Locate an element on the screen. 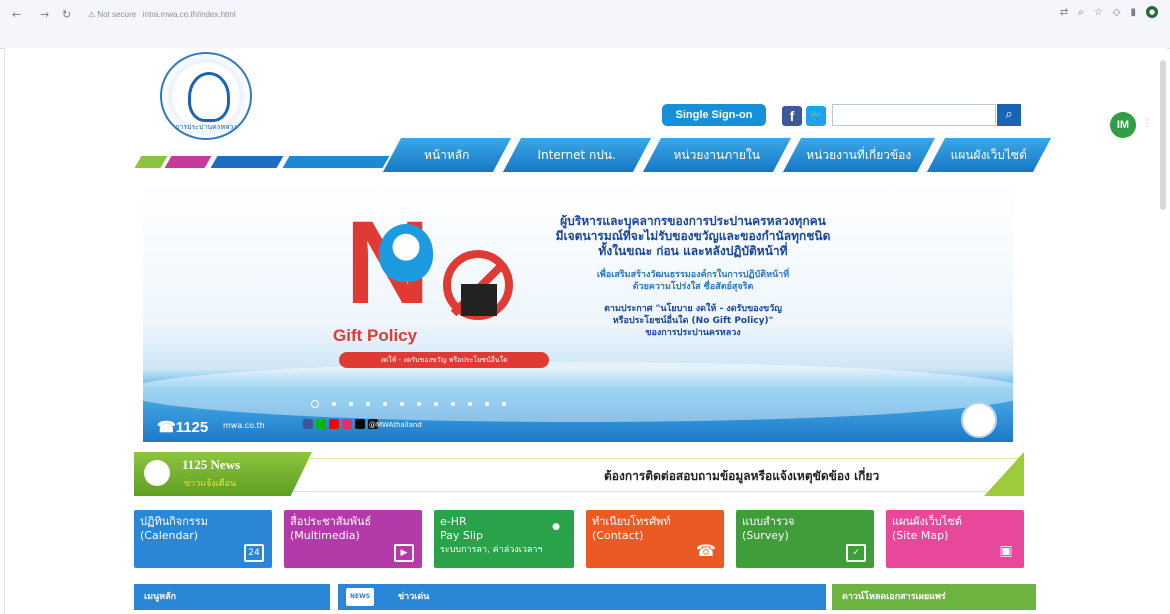  banner-sub-line: ด้วยความโปร่งใส ซื่อสัตย์สุจริต is located at coordinates (693, 287).